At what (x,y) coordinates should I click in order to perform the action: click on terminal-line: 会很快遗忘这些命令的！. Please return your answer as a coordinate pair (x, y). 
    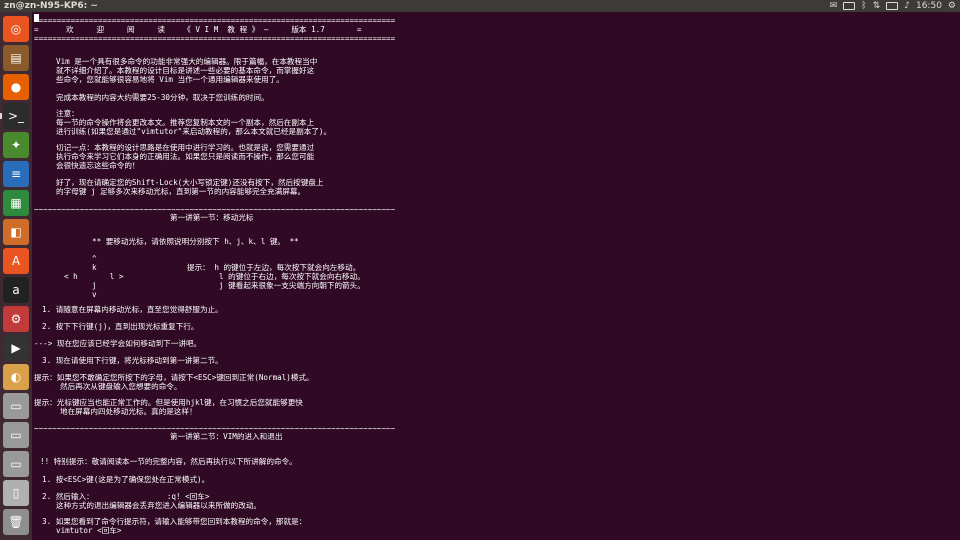
    Looking at the image, I should click on (98, 165).